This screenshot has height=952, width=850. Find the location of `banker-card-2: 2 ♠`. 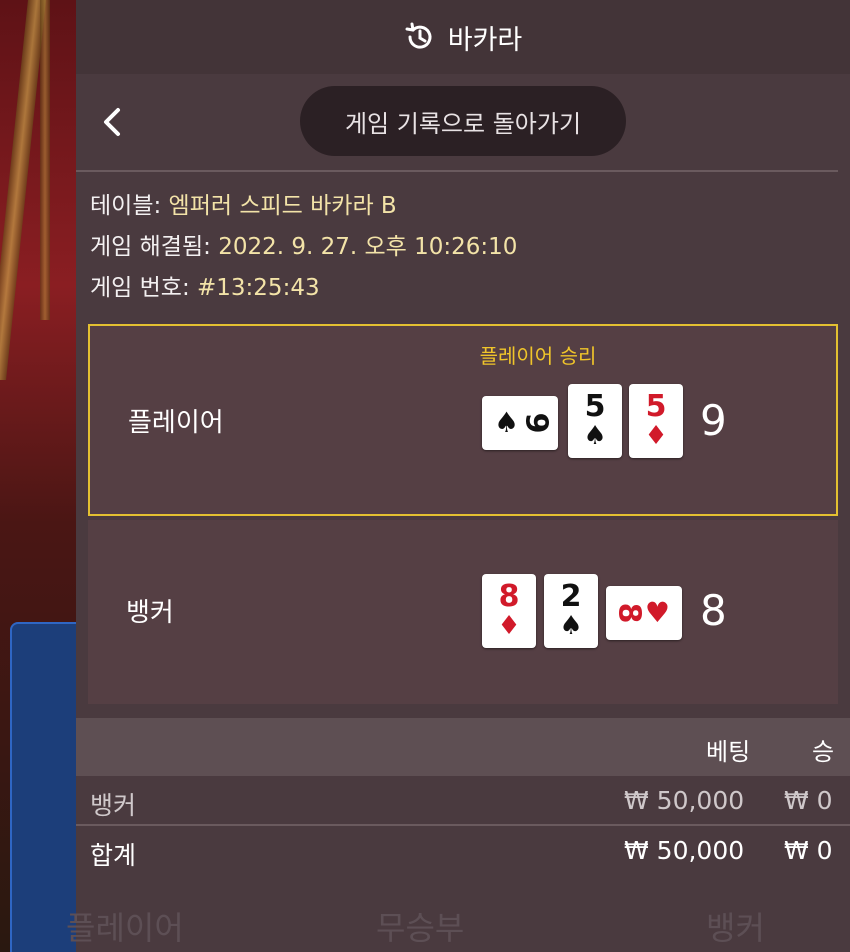

banker-card-2: 2 ♠ is located at coordinates (571, 611).